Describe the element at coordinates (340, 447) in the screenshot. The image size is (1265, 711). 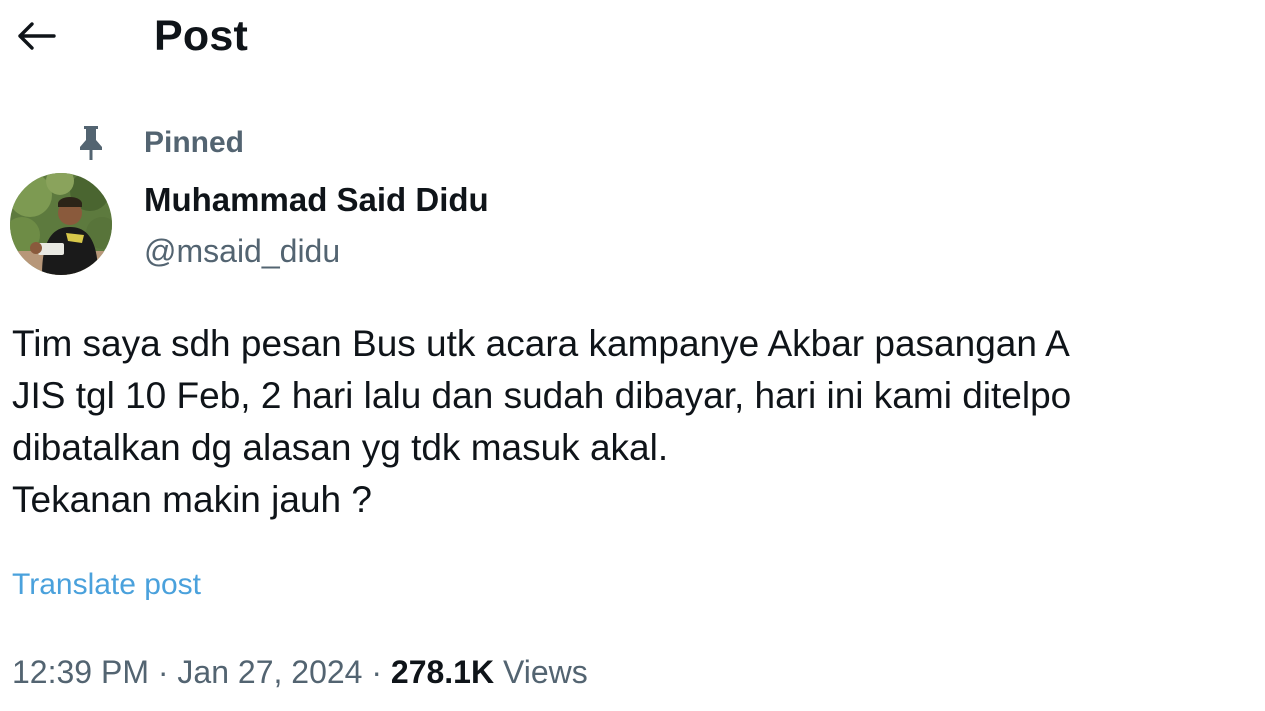
I see `post-text-line: dibatalkan dg alasan yg tdk masuk akal.` at that location.